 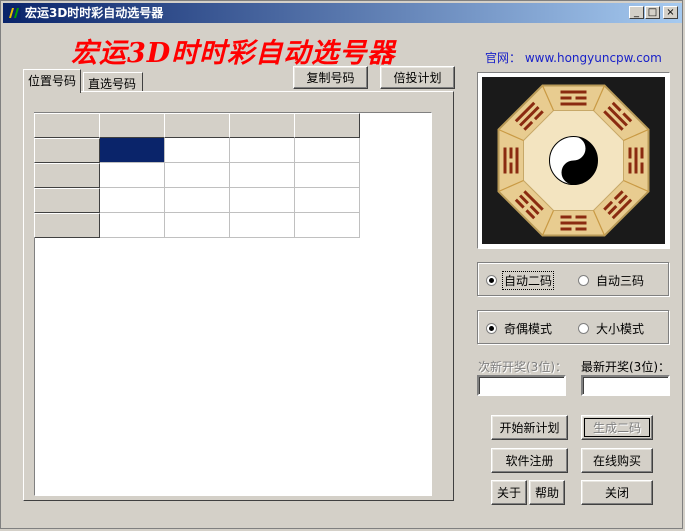 What do you see at coordinates (330, 77) in the screenshot?
I see `copy-numbers-button: 复制号码` at bounding box center [330, 77].